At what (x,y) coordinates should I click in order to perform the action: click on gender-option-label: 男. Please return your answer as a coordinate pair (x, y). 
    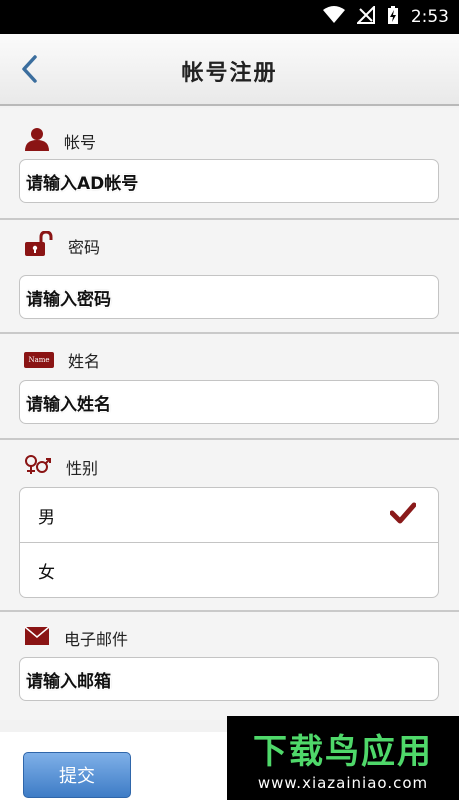
    Looking at the image, I should click on (46, 517).